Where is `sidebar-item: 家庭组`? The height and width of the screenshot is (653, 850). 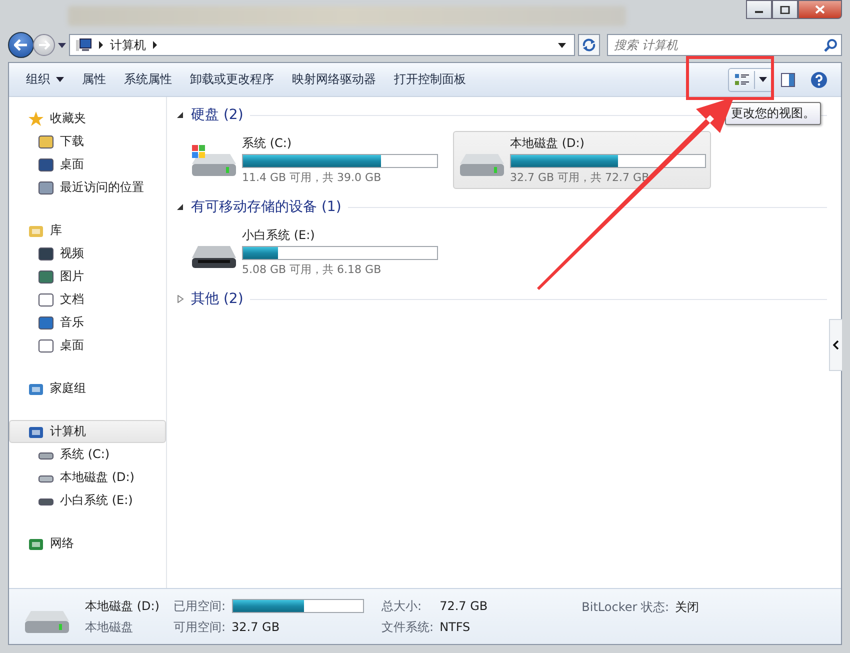 sidebar-item: 家庭组 is located at coordinates (87, 388).